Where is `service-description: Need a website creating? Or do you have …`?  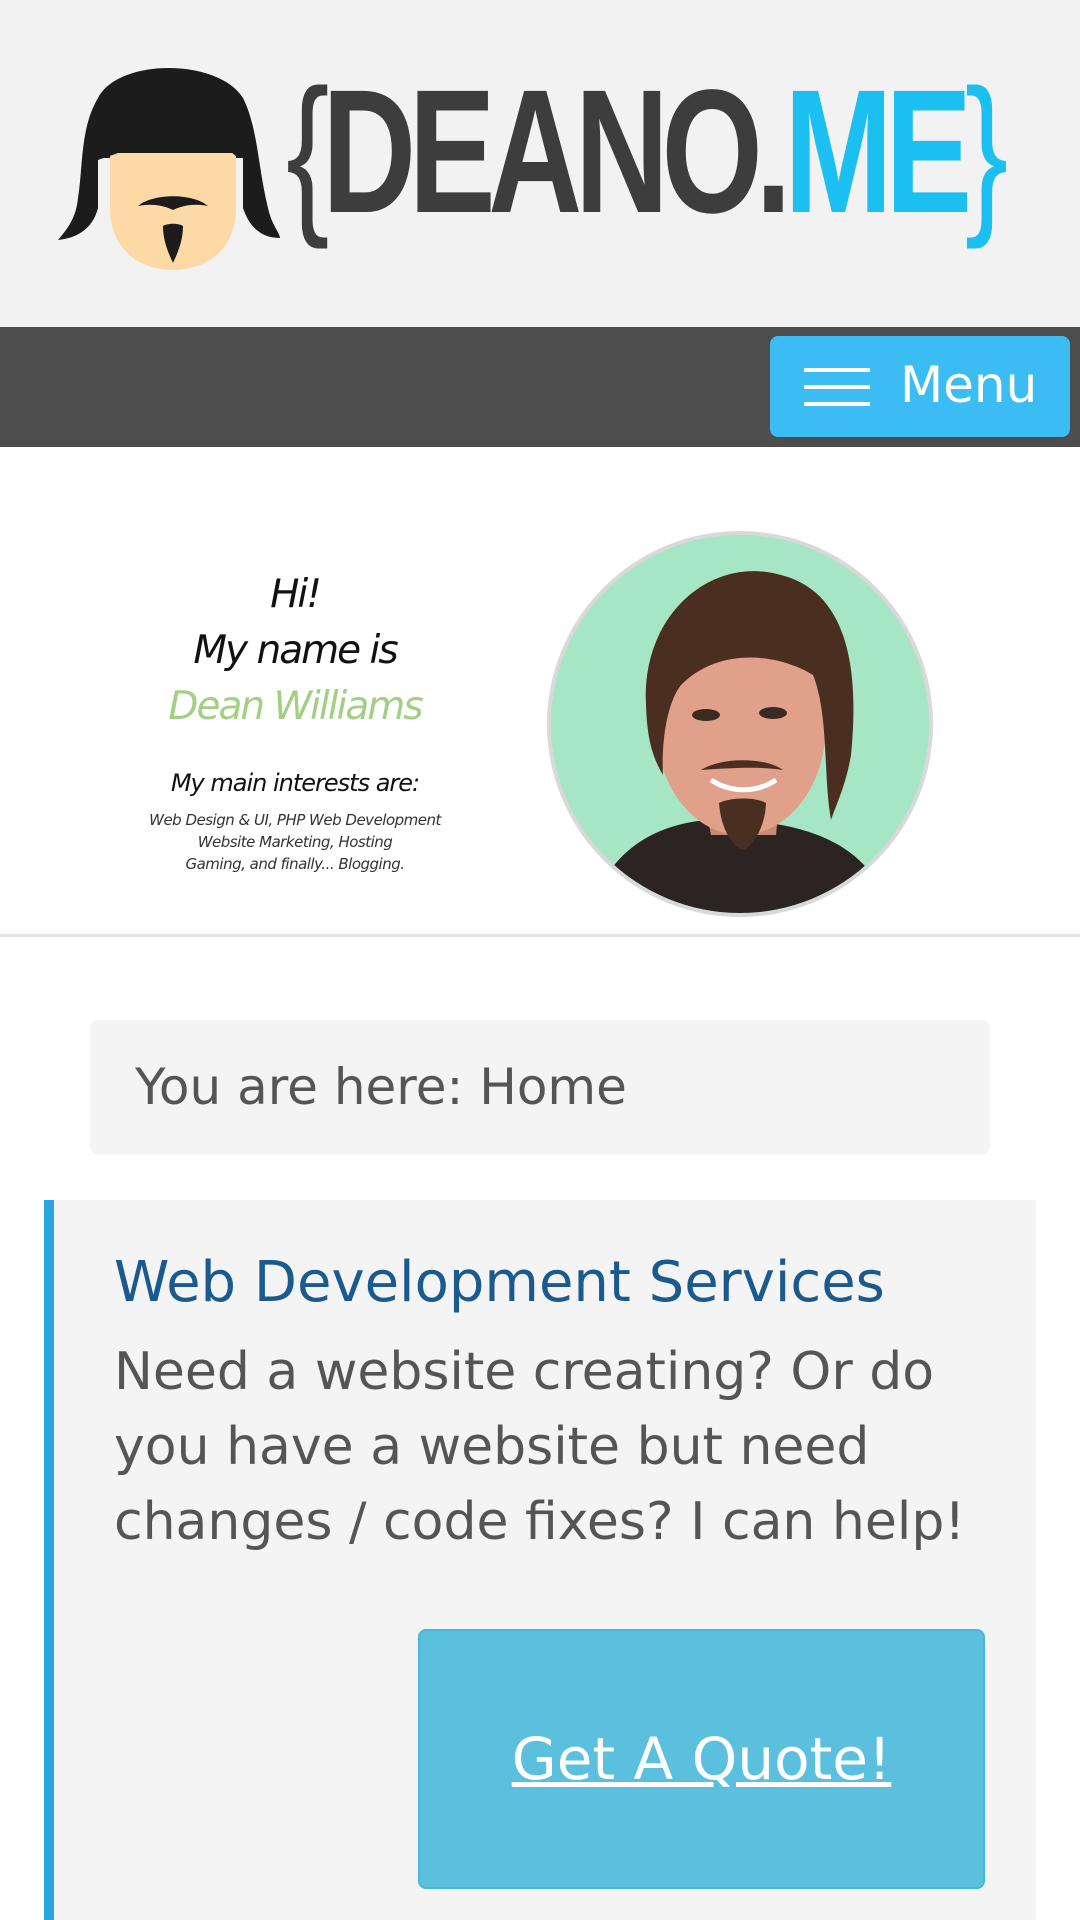 service-description: Need a website creating? Or do you have … is located at coordinates (540, 1447).